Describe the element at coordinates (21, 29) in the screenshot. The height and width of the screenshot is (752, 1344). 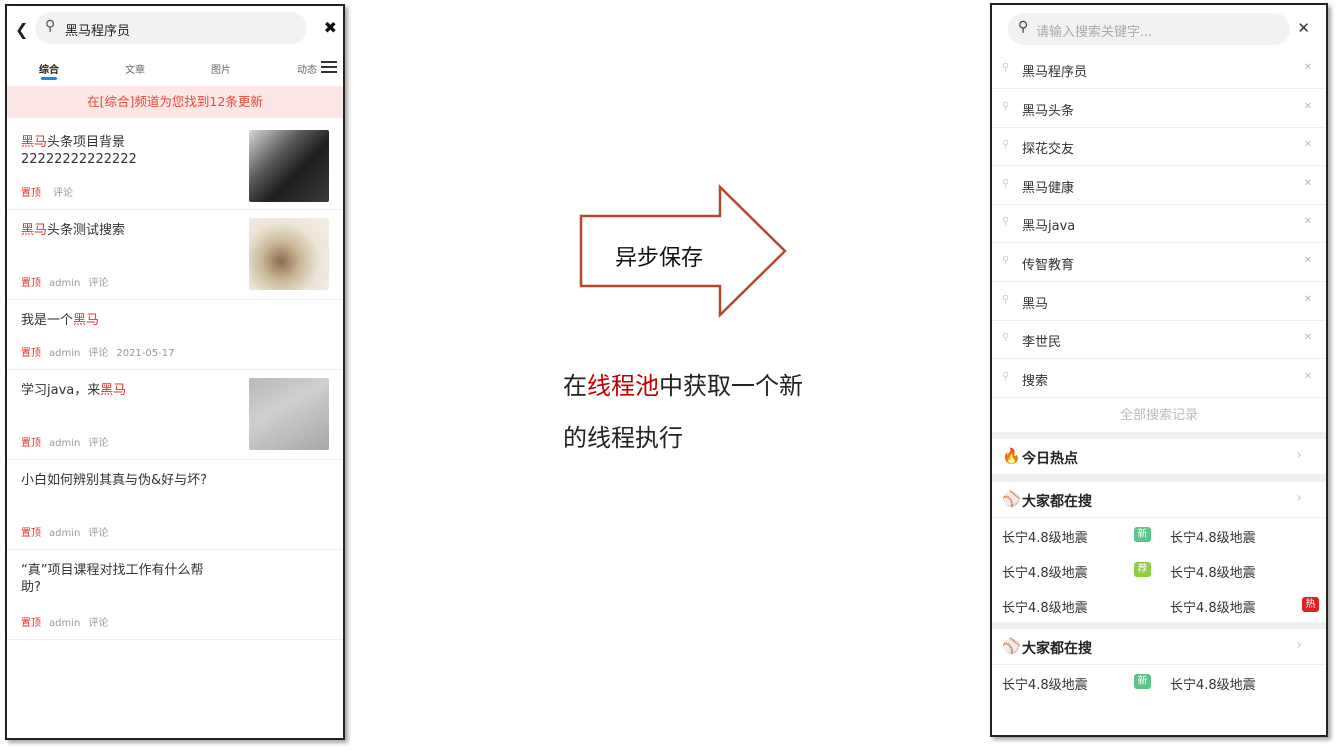
I see `back-icon: ❮` at that location.